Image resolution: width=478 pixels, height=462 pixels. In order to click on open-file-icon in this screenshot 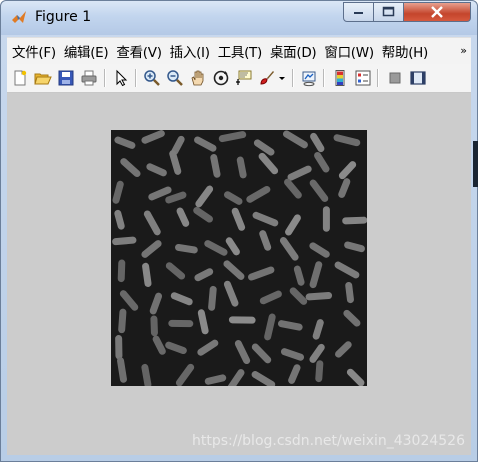, I will do `click(43, 78)`.